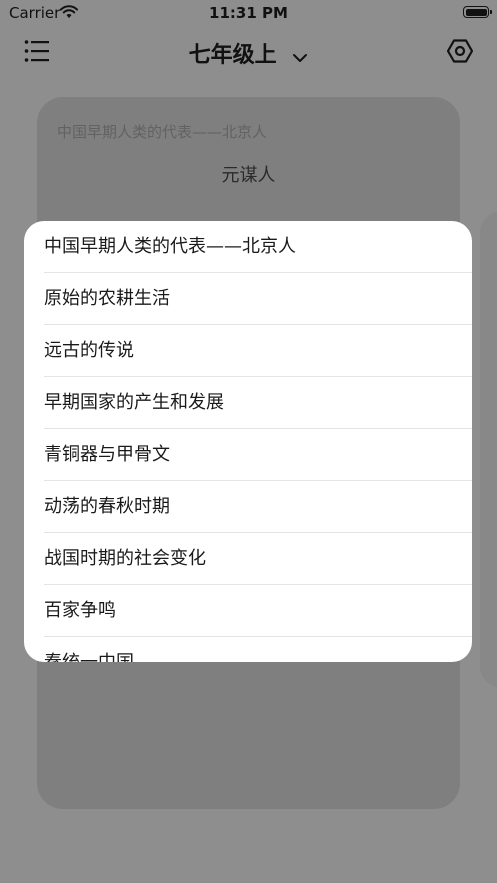 Image resolution: width=497 pixels, height=883 pixels. I want to click on settings-hexagon-icon, so click(460, 51).